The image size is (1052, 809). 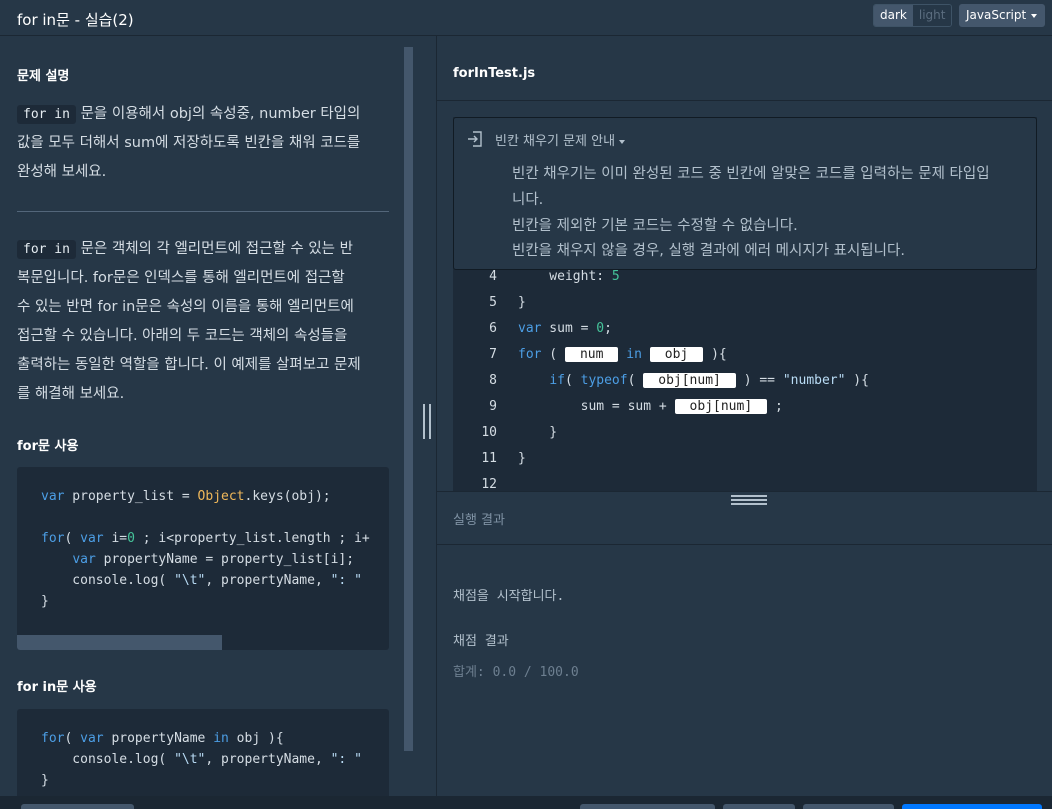 I want to click on language-dropdown: JavaScript, so click(x=1002, y=15).